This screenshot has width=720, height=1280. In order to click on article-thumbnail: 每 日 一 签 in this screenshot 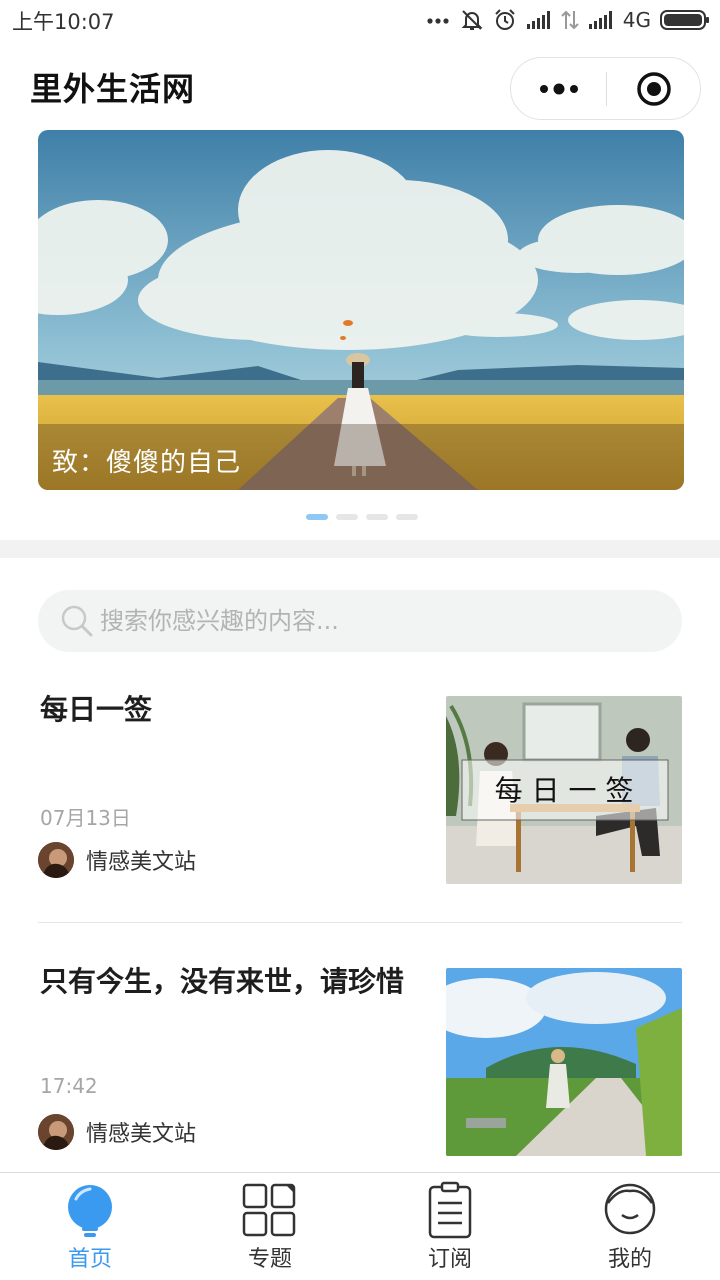, I will do `click(564, 790)`.